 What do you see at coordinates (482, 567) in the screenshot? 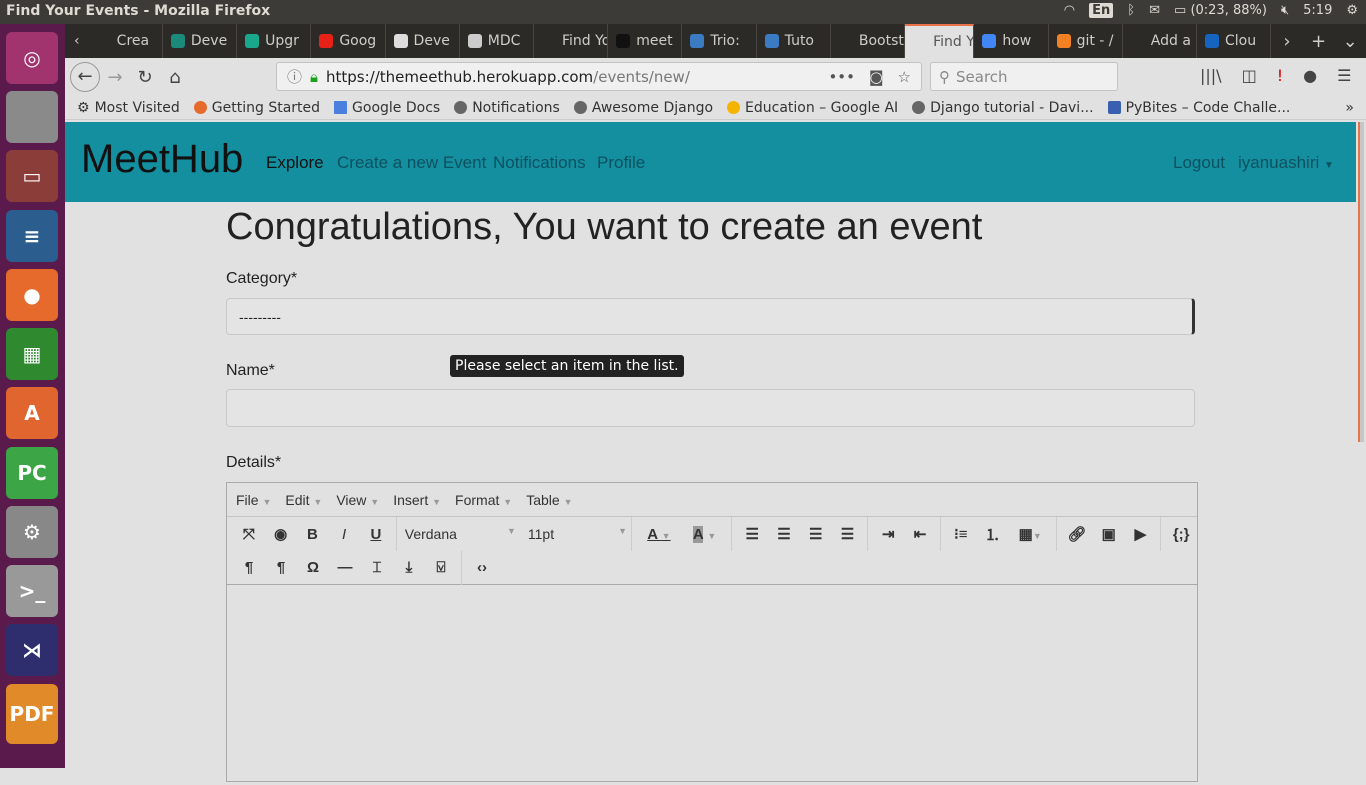
I see `source-code-icon: ‹›` at bounding box center [482, 567].